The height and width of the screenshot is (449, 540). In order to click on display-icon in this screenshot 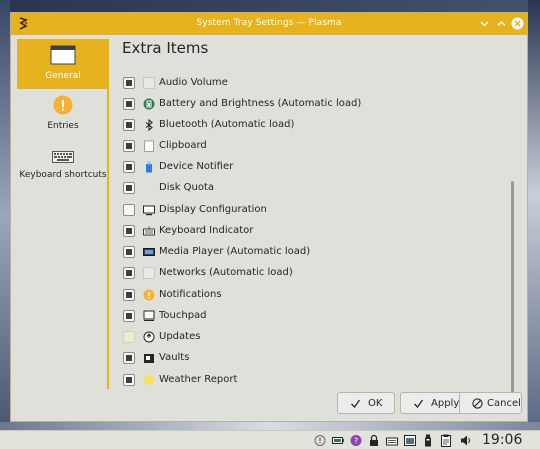, I will do `click(149, 210)`.